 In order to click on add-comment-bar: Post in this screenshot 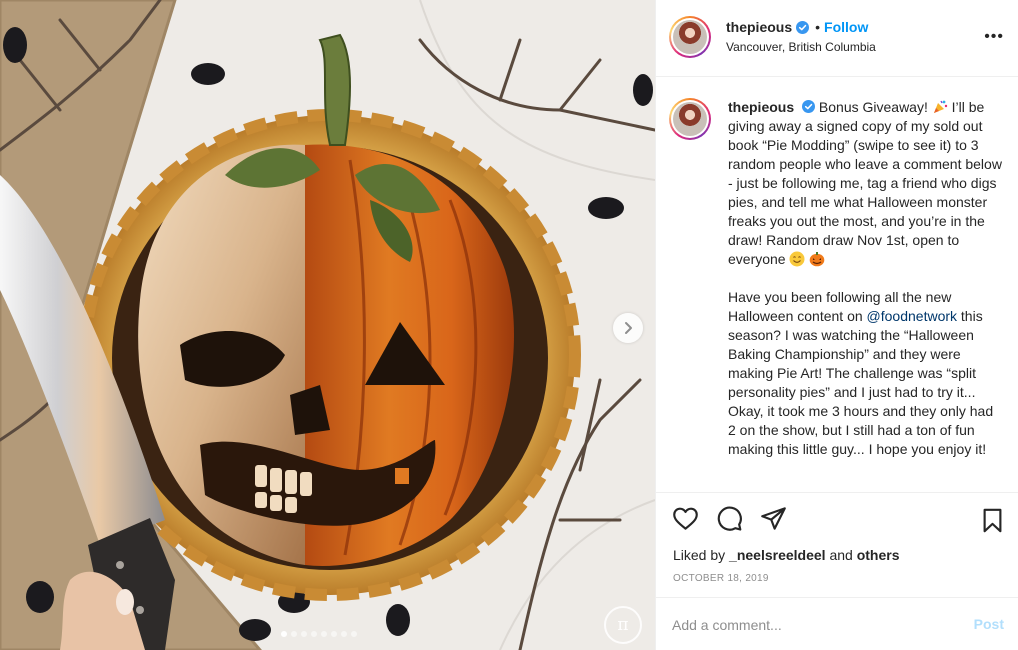, I will do `click(837, 623)`.